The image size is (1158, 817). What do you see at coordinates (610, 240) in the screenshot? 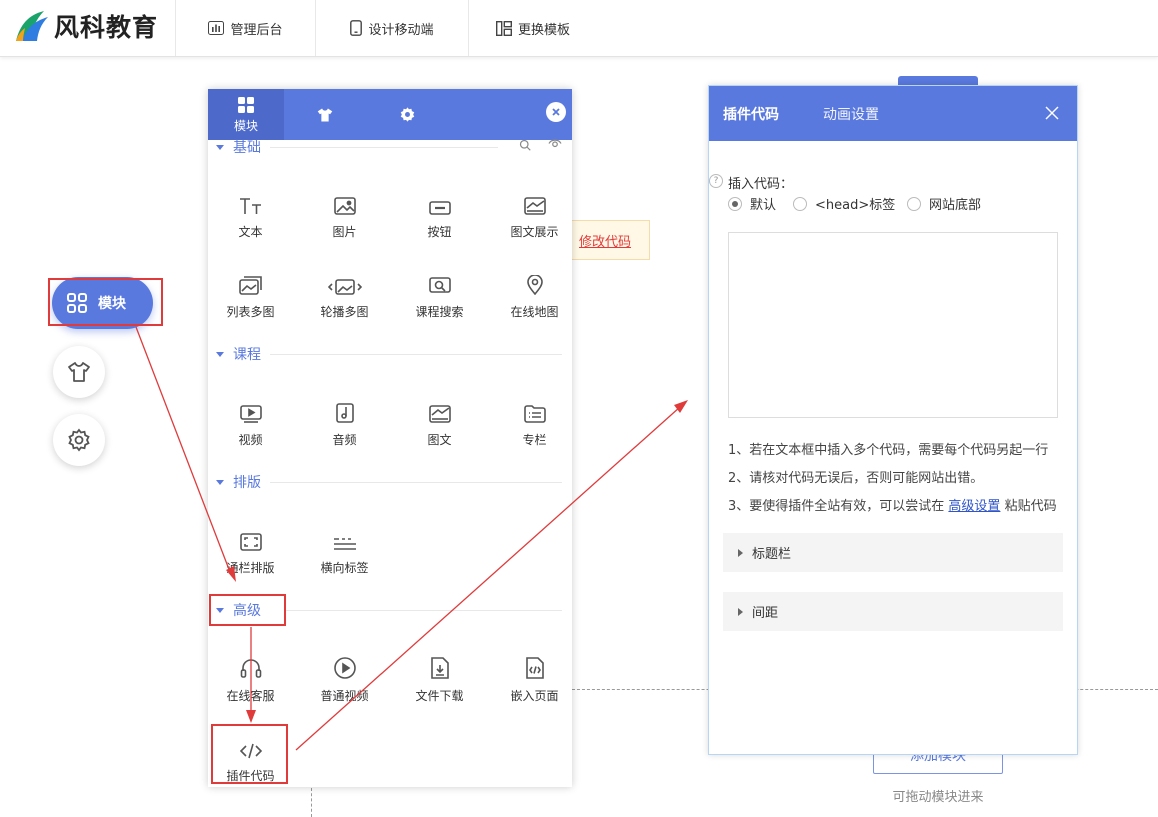
I see `edit-code-link: 修改代码` at bounding box center [610, 240].